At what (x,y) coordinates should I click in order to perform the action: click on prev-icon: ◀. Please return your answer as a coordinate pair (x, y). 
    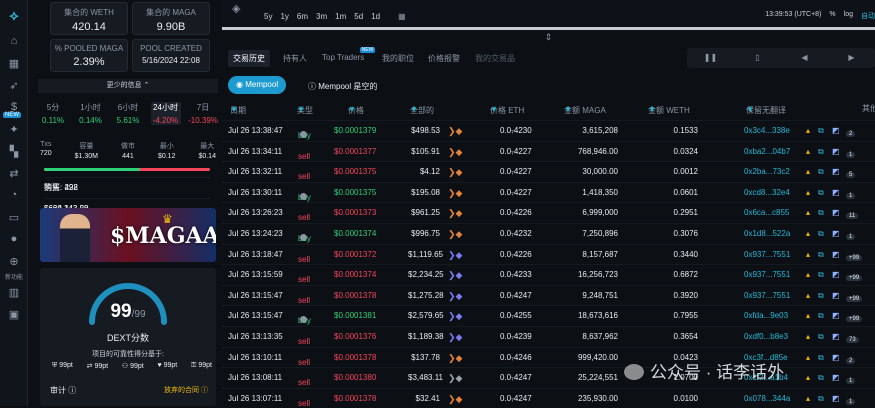
    Looking at the image, I should click on (804, 58).